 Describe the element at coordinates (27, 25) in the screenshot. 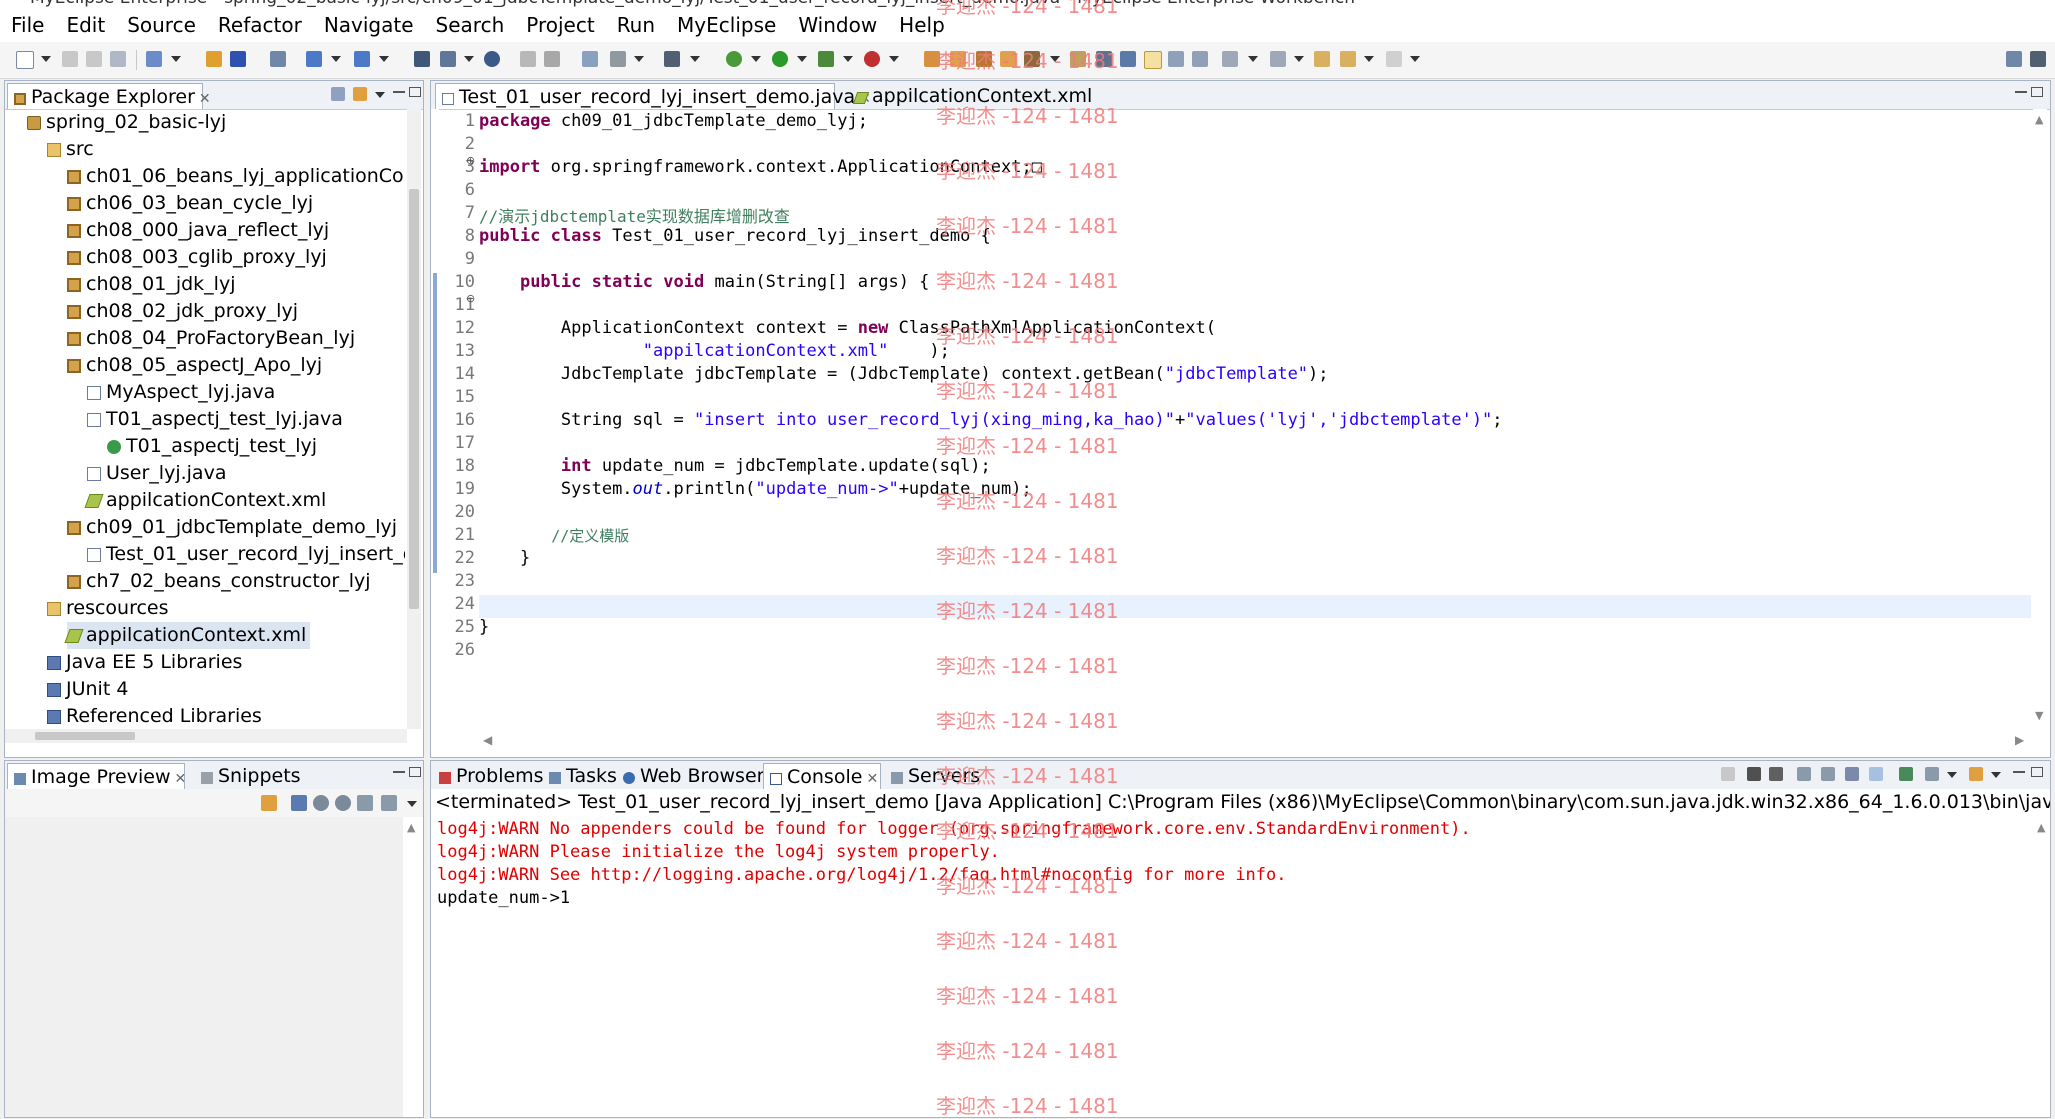

I see `menu-file: File` at that location.